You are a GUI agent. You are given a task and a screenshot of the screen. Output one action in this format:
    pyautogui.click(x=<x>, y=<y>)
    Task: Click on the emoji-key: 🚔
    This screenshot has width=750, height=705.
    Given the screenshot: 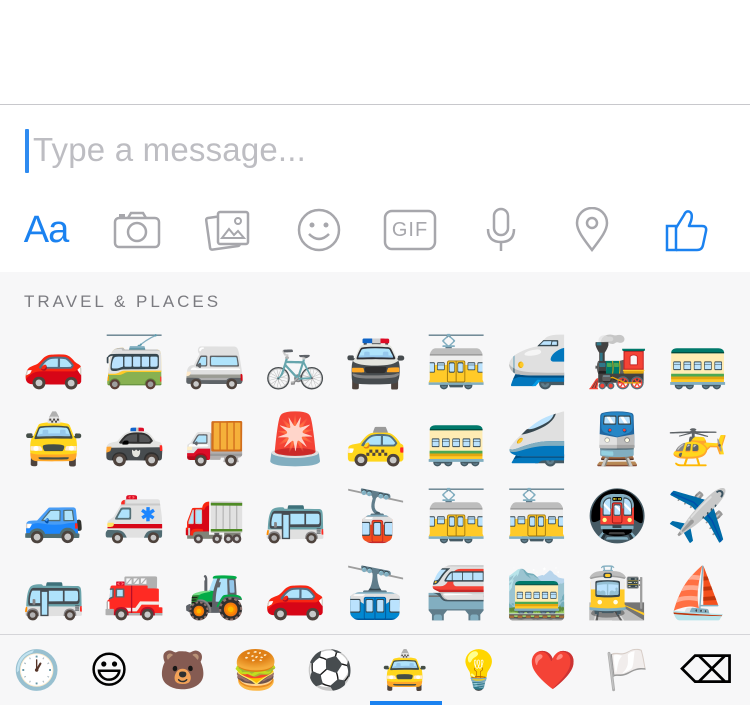 What is the action you would take?
    pyautogui.click(x=376, y=362)
    